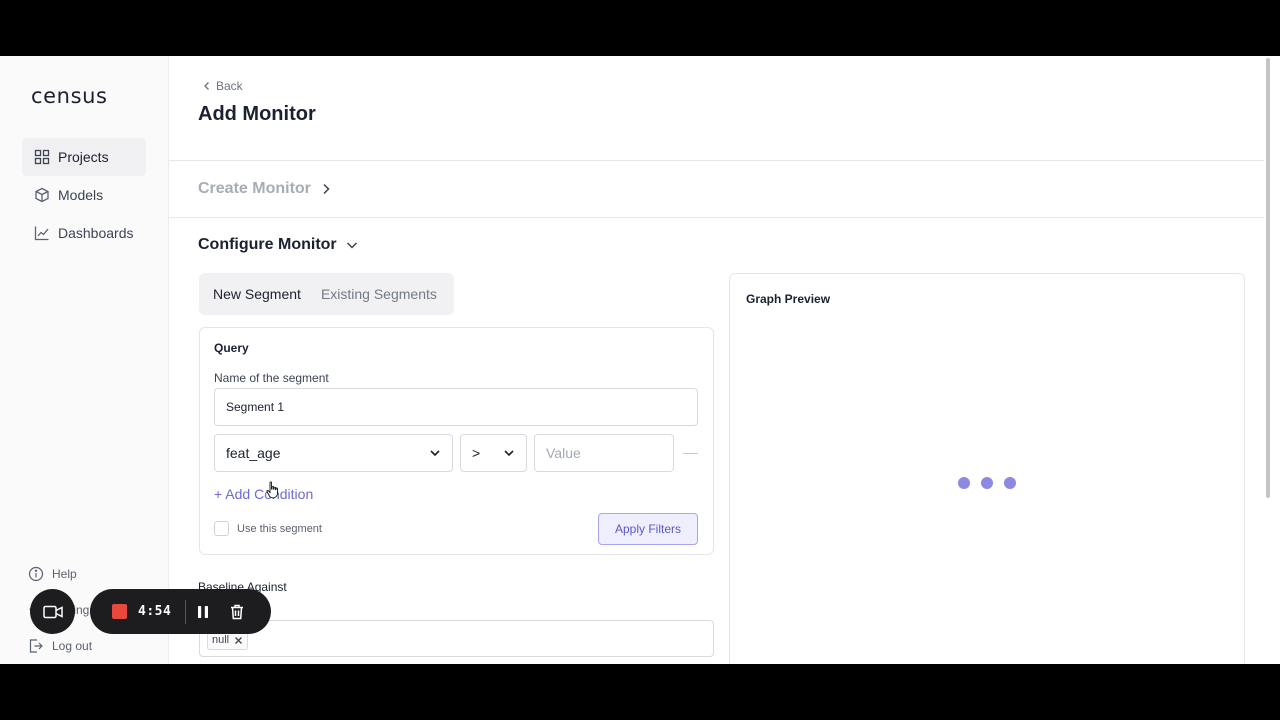  Describe the element at coordinates (41, 233) in the screenshot. I see `chart-line-icon` at that location.